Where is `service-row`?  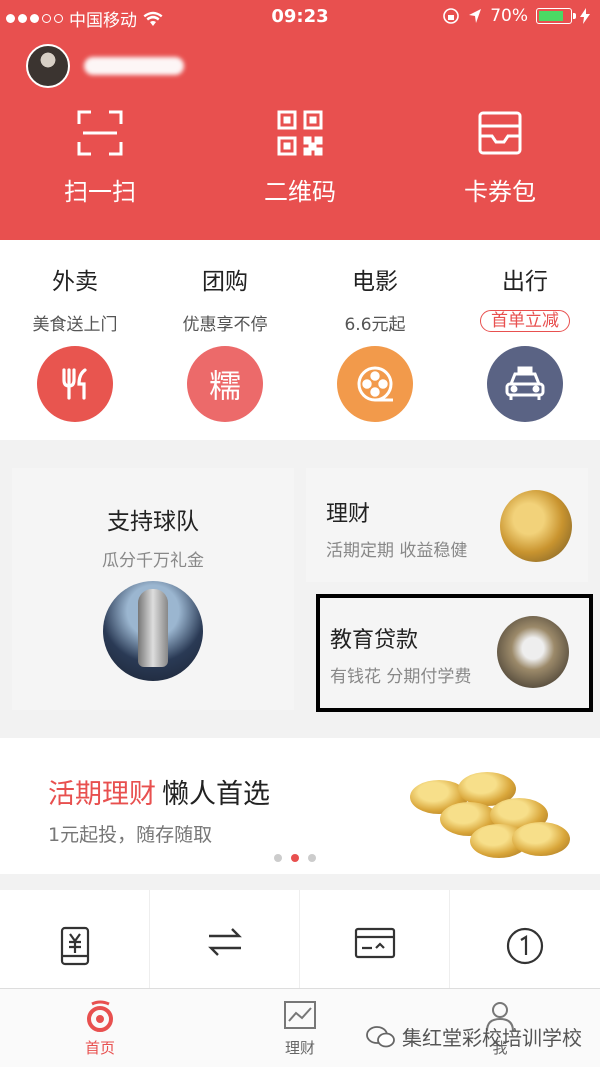
service-row is located at coordinates (300, 945).